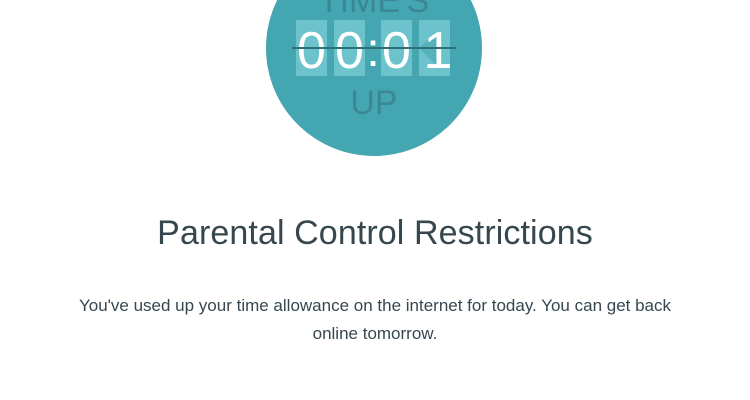 The width and height of the screenshot is (750, 400). What do you see at coordinates (374, 10) in the screenshot?
I see `times-text: TIME'S` at bounding box center [374, 10].